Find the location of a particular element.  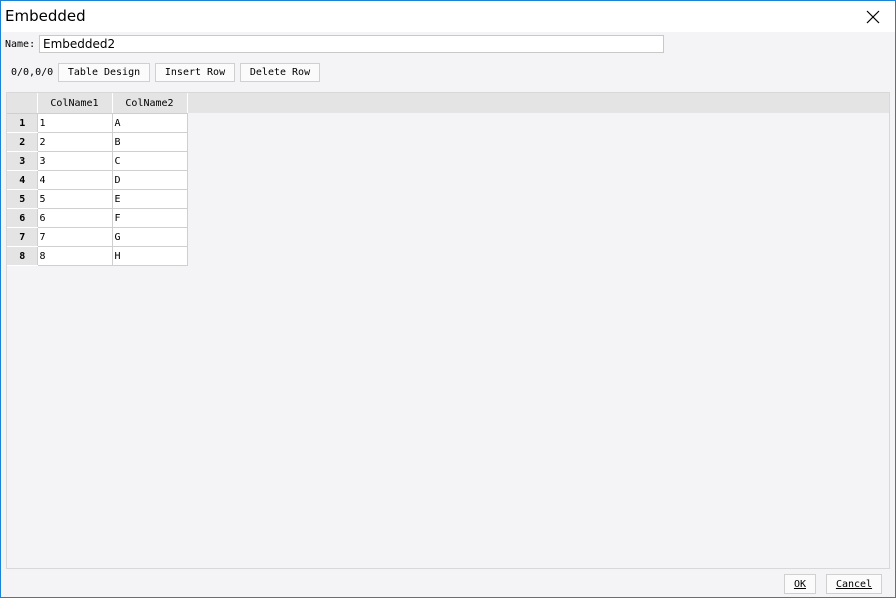

table-row: 1 1 A is located at coordinates (97, 123).